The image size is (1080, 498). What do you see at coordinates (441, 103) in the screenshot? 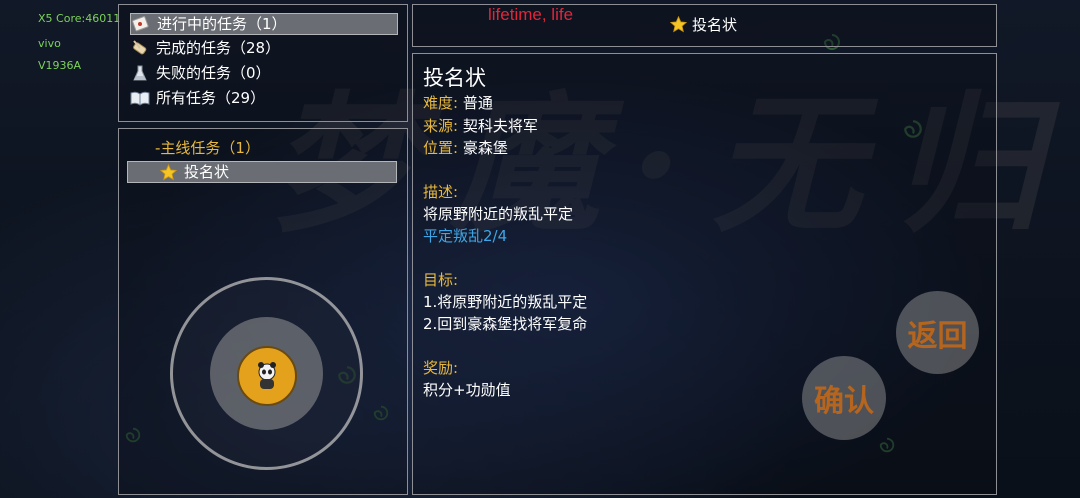
I see `difficulty-label: 难度:` at bounding box center [441, 103].